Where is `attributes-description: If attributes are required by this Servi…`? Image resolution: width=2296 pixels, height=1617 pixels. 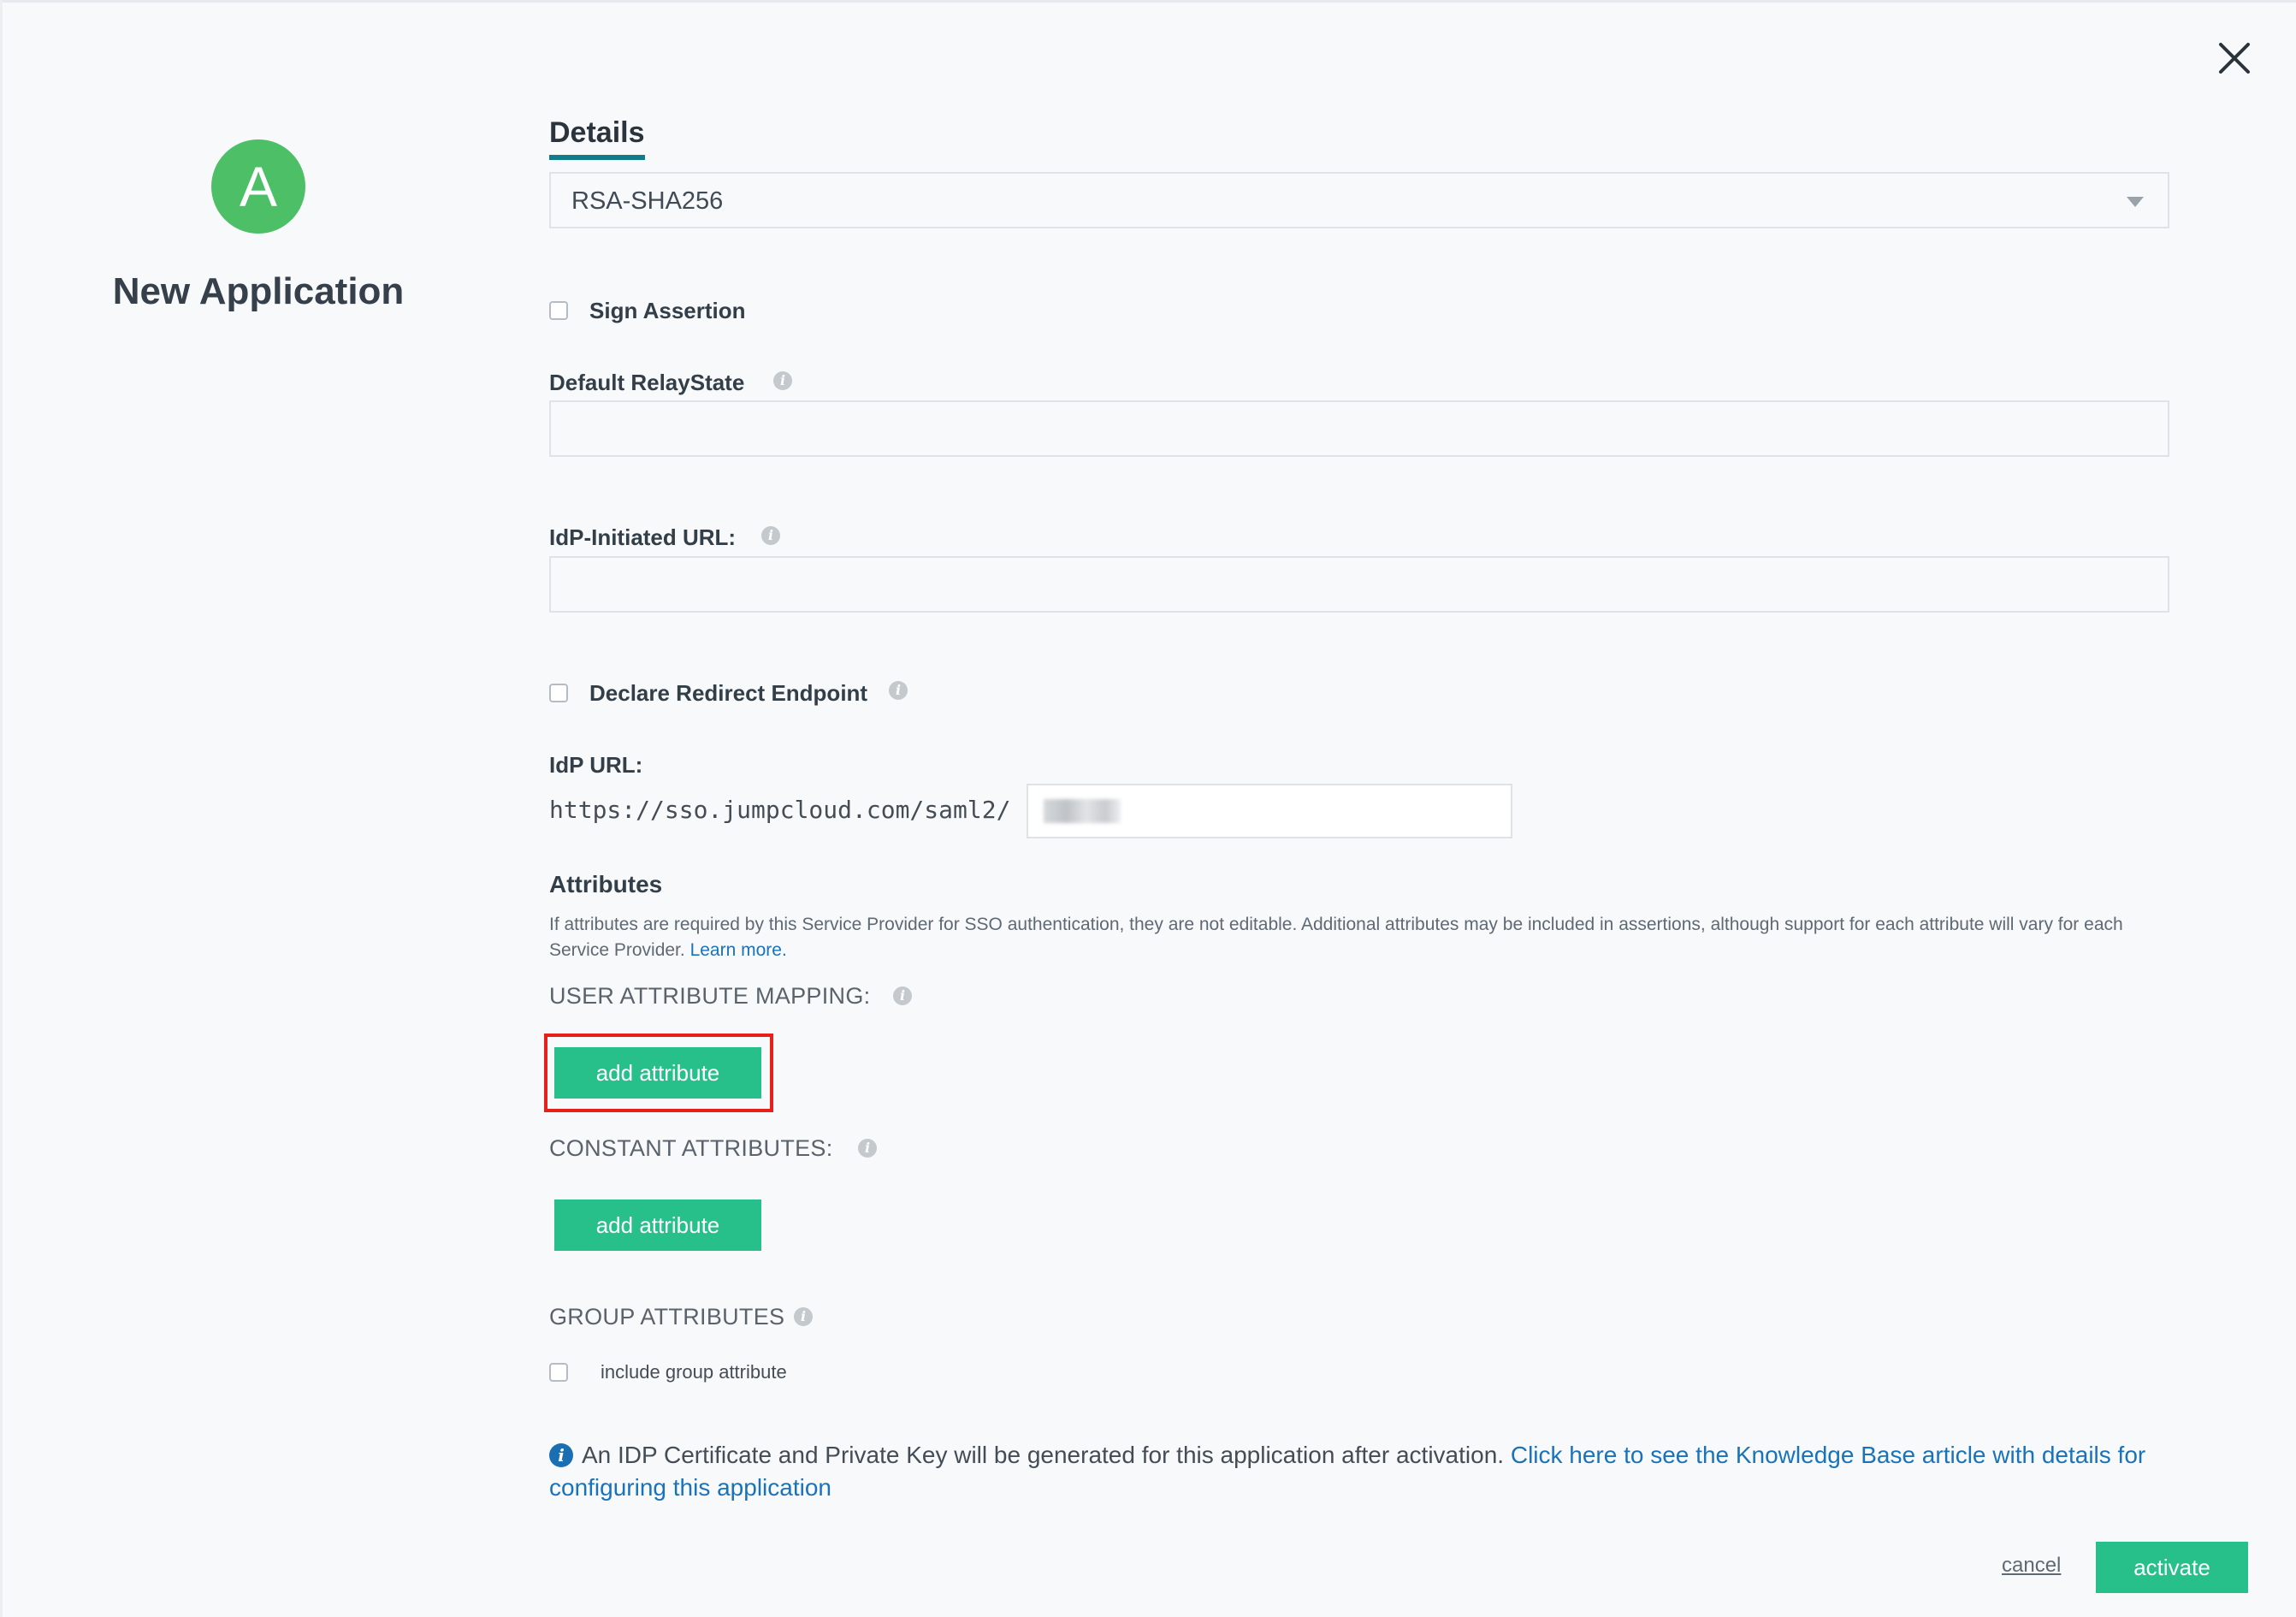
attributes-description: If attributes are required by this Servi… is located at coordinates (1357, 937).